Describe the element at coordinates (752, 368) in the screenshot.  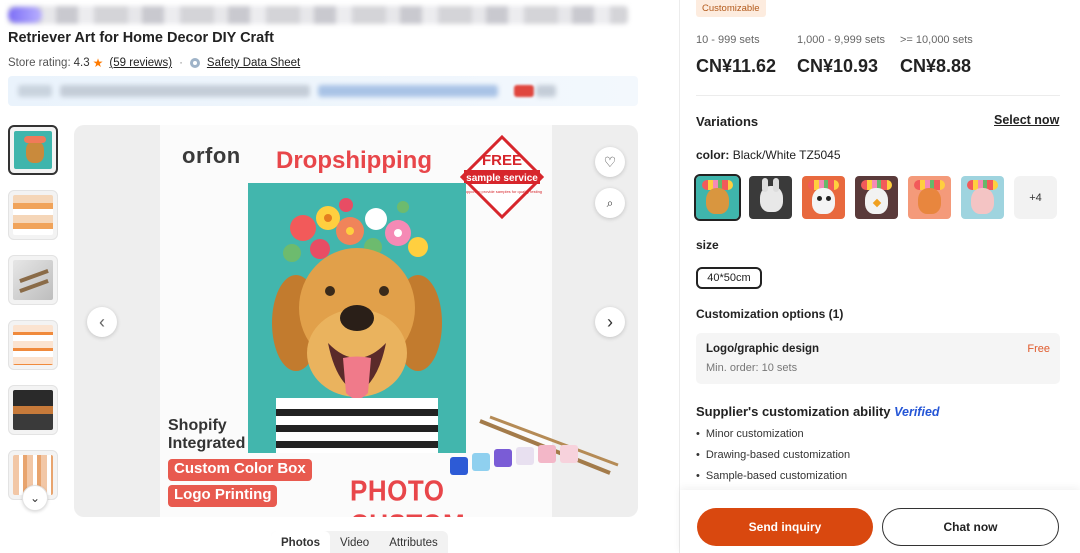
I see `customization-min-order: Min. order: 10 sets` at that location.